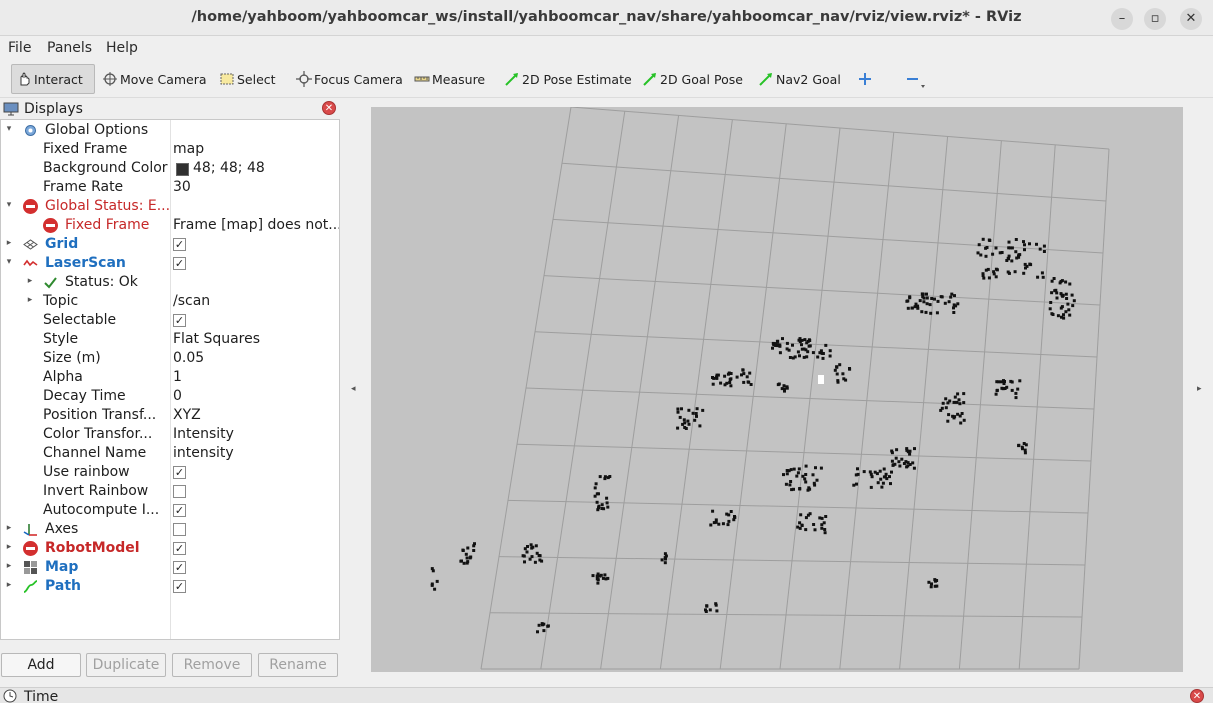  Describe the element at coordinates (126, 665) in the screenshot. I see `duplicate-button: Duplicate` at that location.